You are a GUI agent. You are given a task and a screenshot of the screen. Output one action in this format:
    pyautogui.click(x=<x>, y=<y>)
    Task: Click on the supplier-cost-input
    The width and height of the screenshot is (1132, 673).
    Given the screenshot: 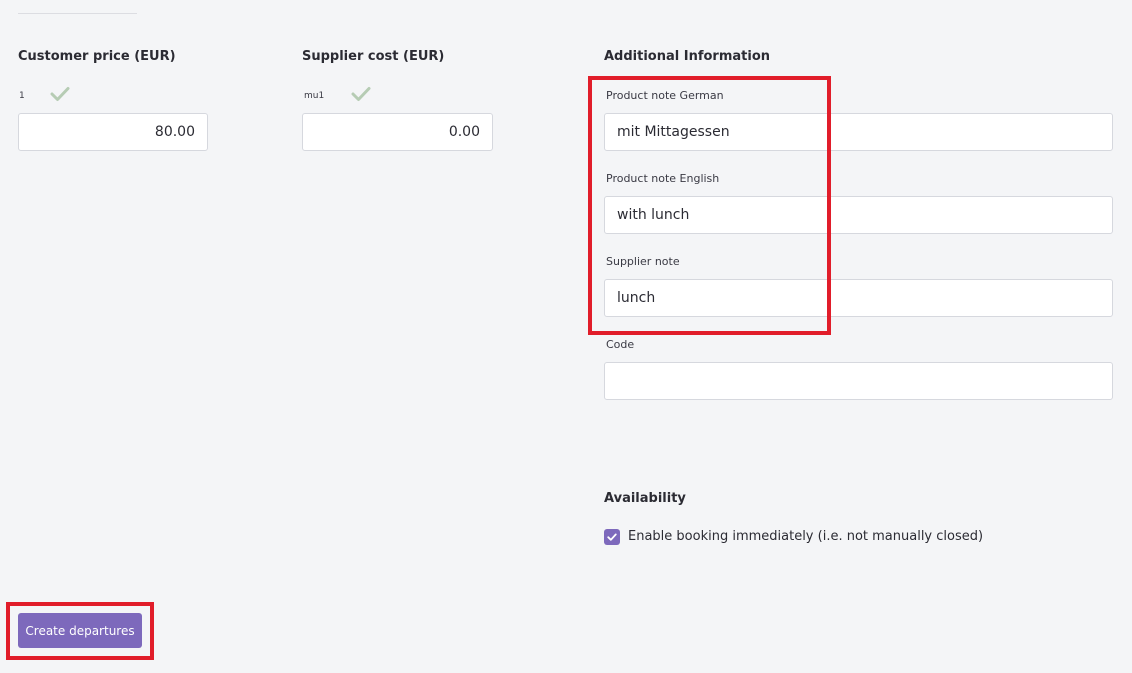 What is the action you would take?
    pyautogui.click(x=397, y=132)
    